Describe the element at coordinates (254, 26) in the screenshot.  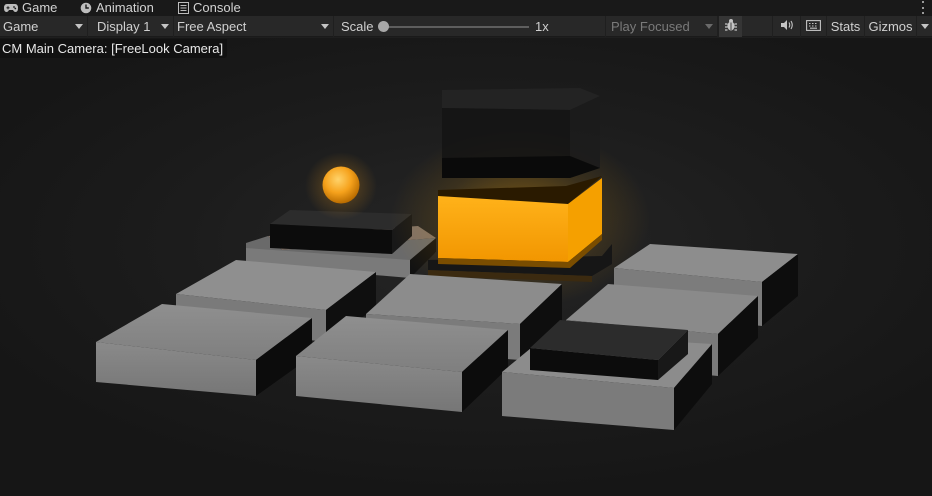
I see `aspect-dropdown: Free Aspect` at that location.